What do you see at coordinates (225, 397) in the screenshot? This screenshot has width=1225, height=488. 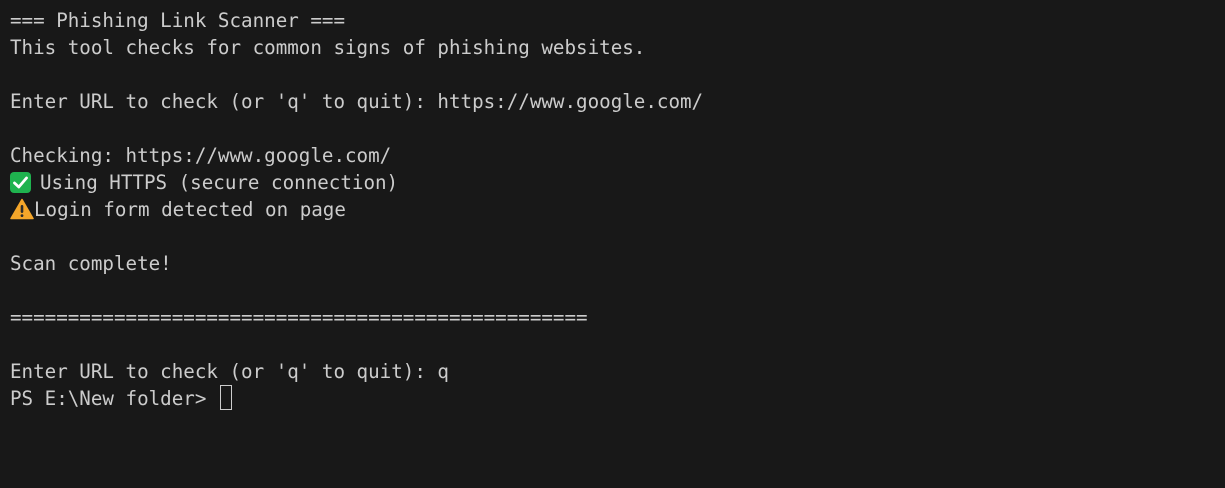 I see `text-cursor` at bounding box center [225, 397].